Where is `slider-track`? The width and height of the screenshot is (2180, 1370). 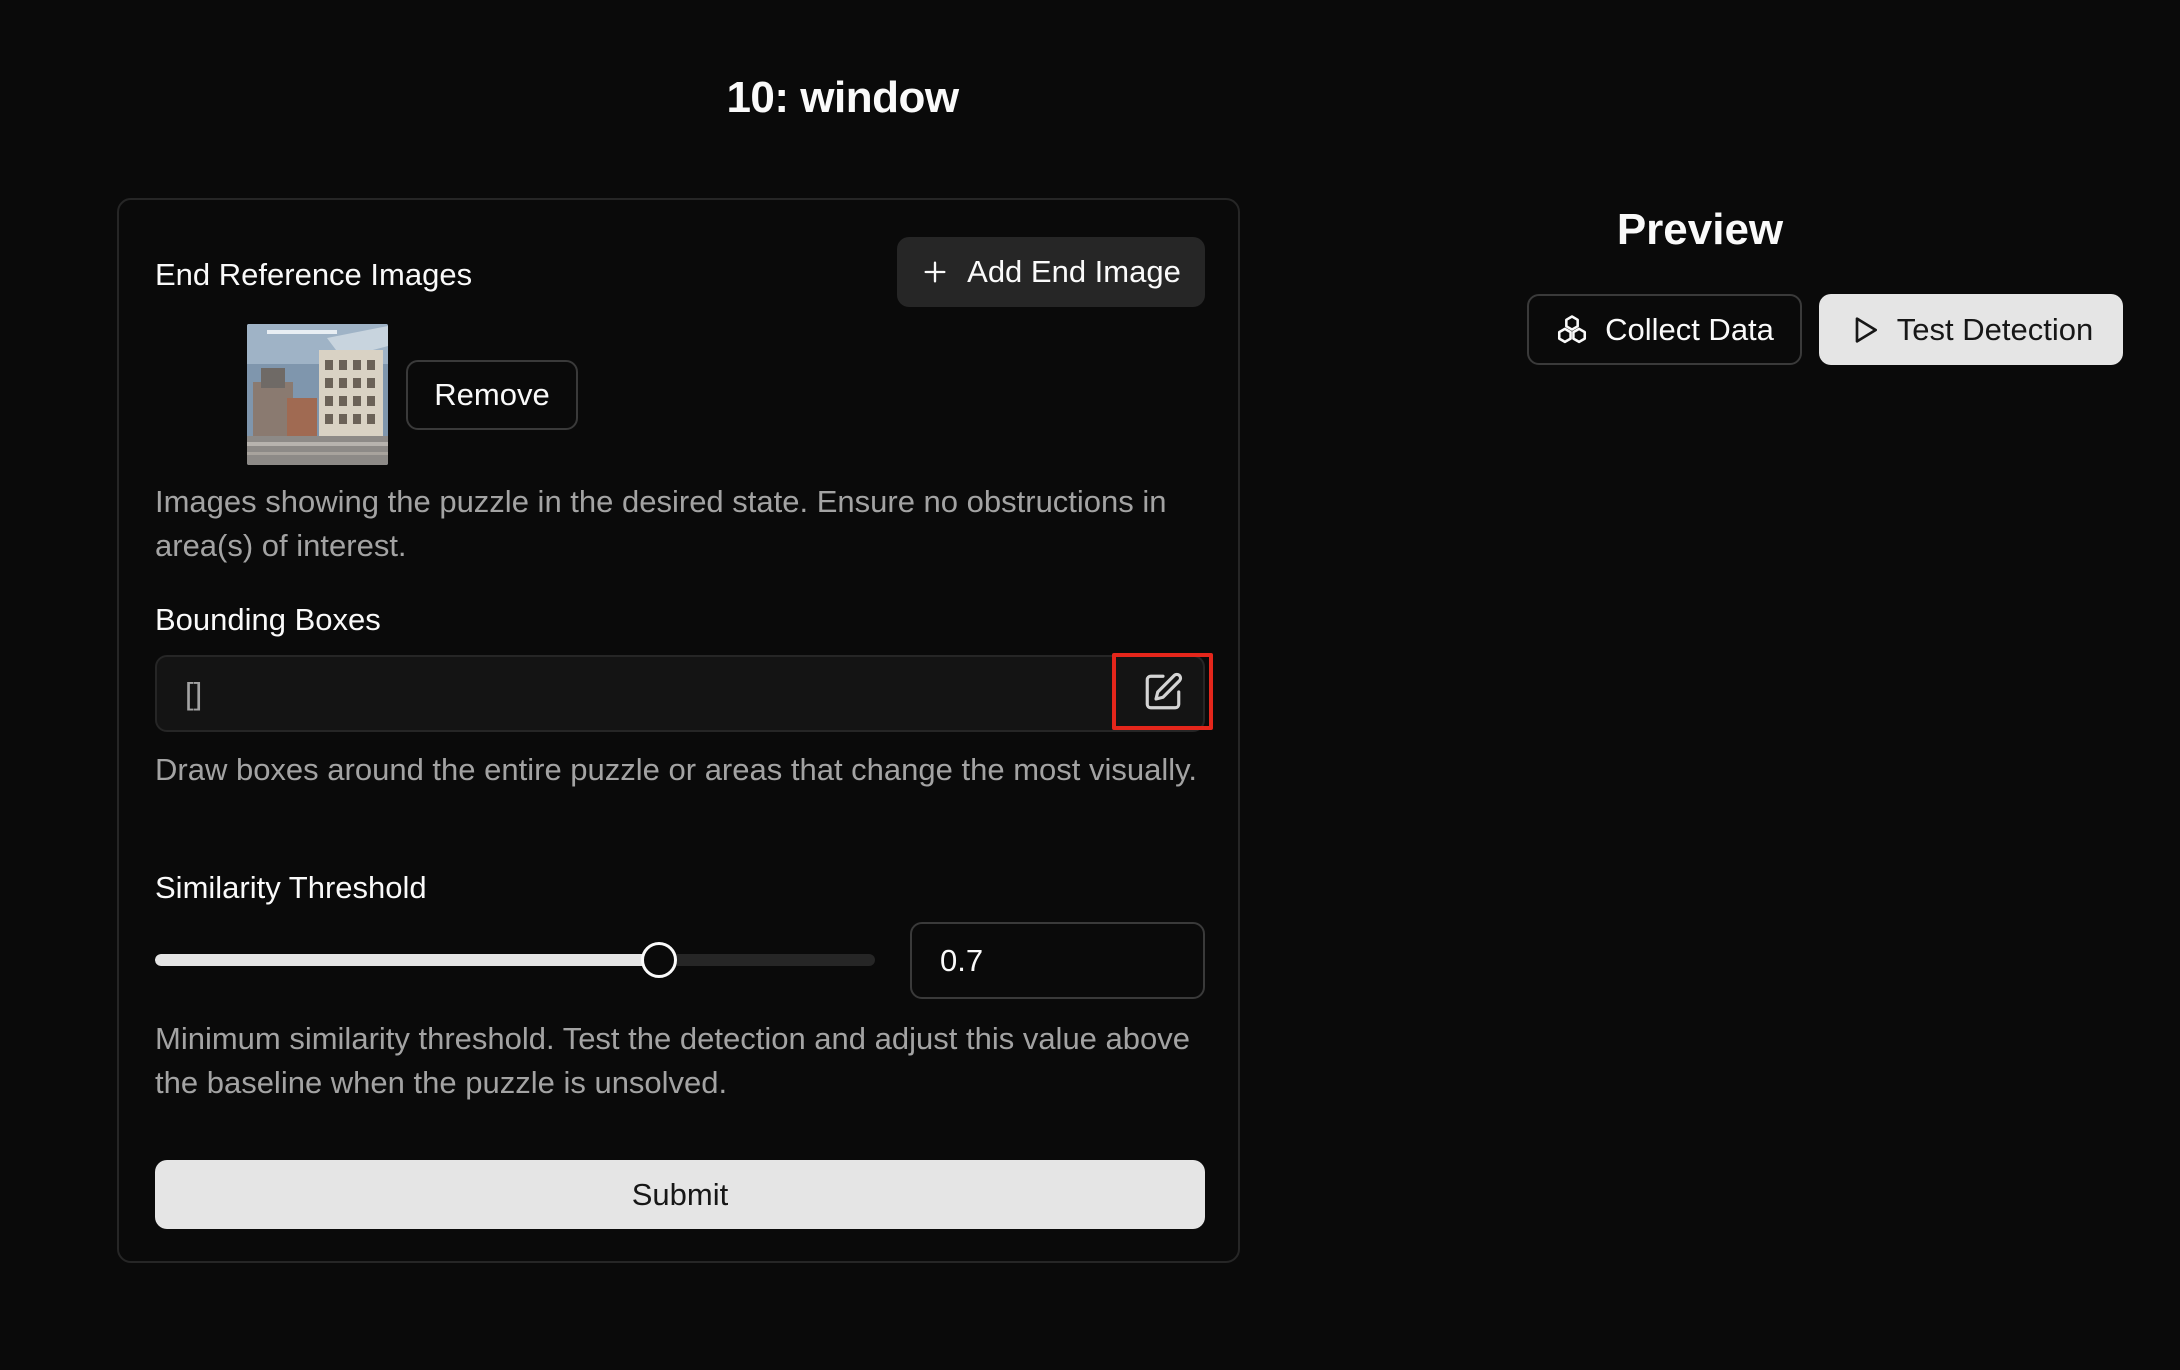
slider-track is located at coordinates (515, 960).